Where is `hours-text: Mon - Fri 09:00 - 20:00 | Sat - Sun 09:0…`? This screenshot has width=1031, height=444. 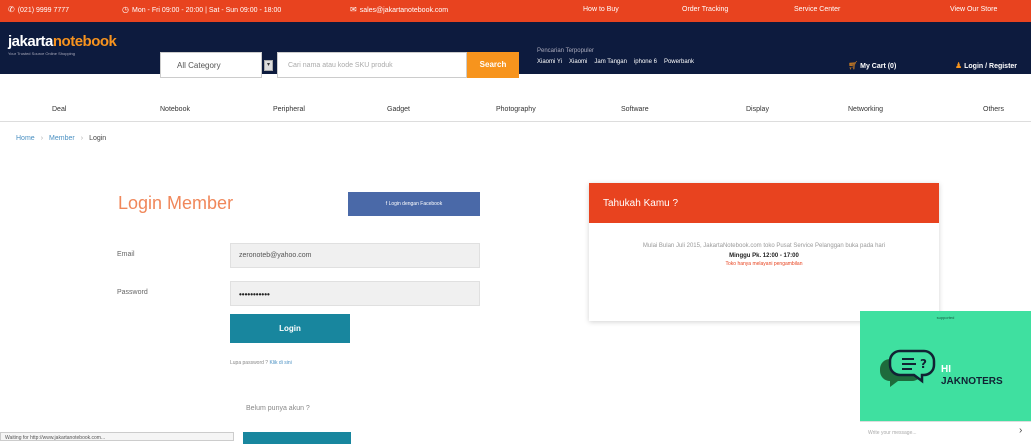 hours-text: Mon - Fri 09:00 - 20:00 | Sat - Sun 09:0… is located at coordinates (206, 10).